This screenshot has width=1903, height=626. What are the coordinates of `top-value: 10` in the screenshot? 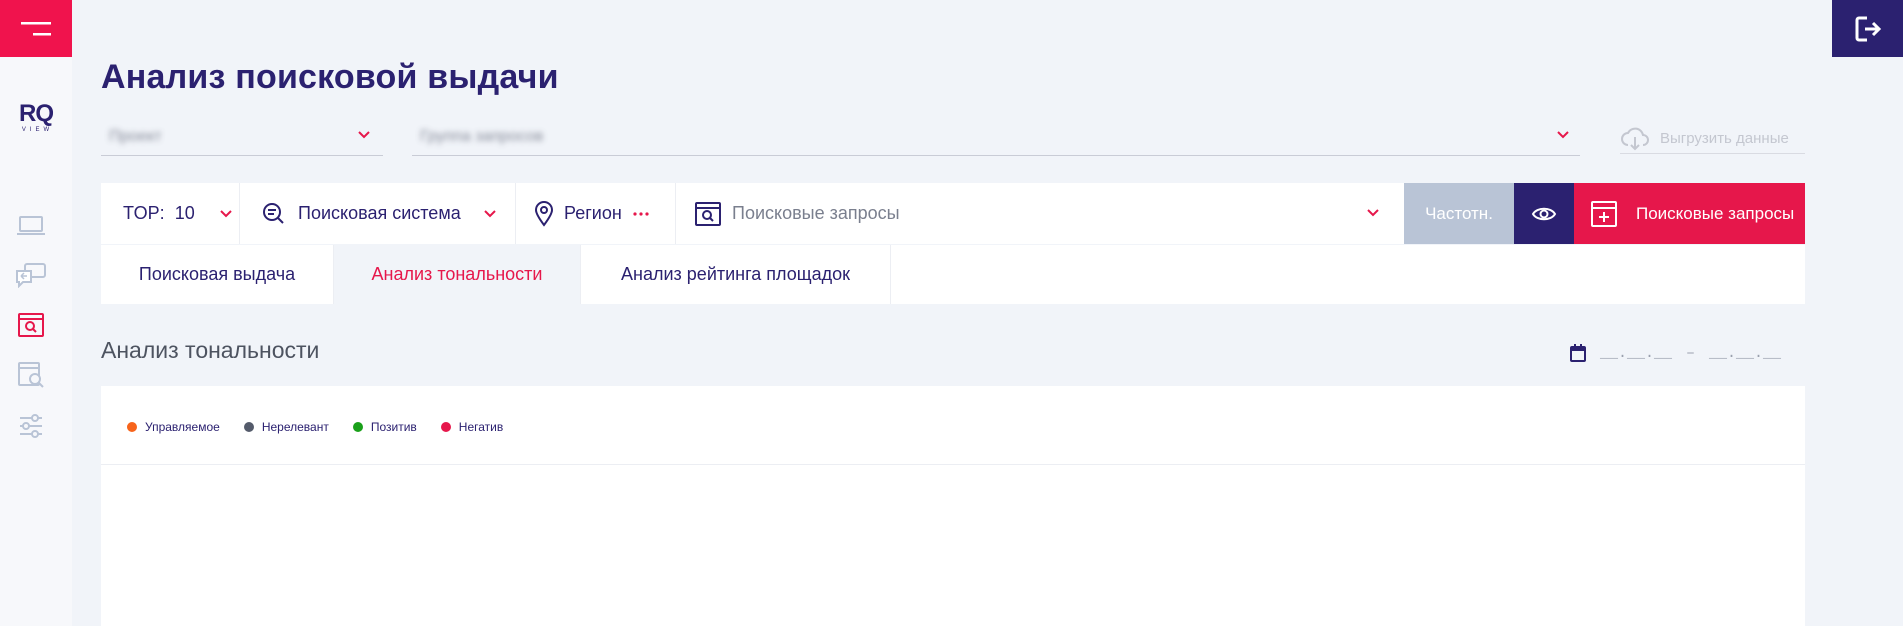 It's located at (184, 213).